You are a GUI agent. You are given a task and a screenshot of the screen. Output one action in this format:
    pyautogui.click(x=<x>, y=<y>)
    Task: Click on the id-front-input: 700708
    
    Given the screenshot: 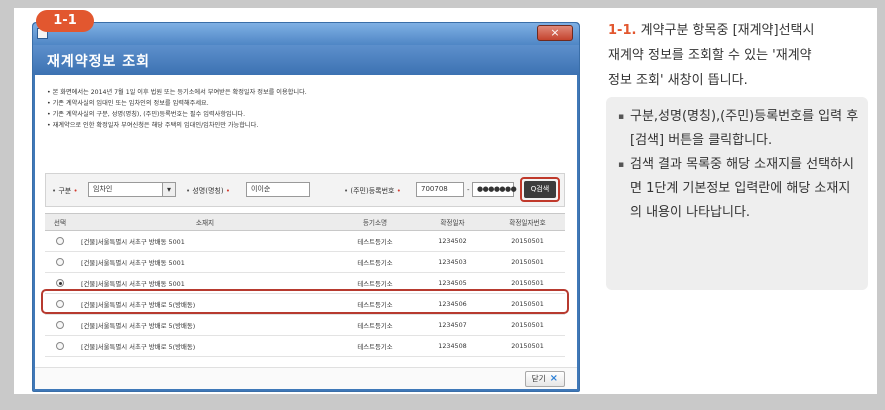 What is the action you would take?
    pyautogui.click(x=440, y=189)
    